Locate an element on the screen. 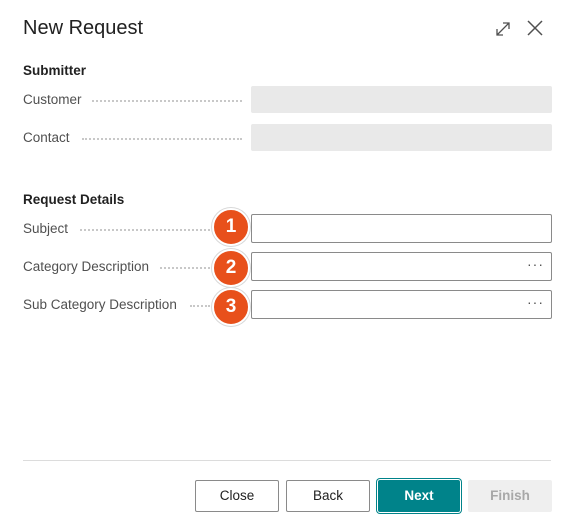 The image size is (570, 530). next-button: Next is located at coordinates (419, 496).